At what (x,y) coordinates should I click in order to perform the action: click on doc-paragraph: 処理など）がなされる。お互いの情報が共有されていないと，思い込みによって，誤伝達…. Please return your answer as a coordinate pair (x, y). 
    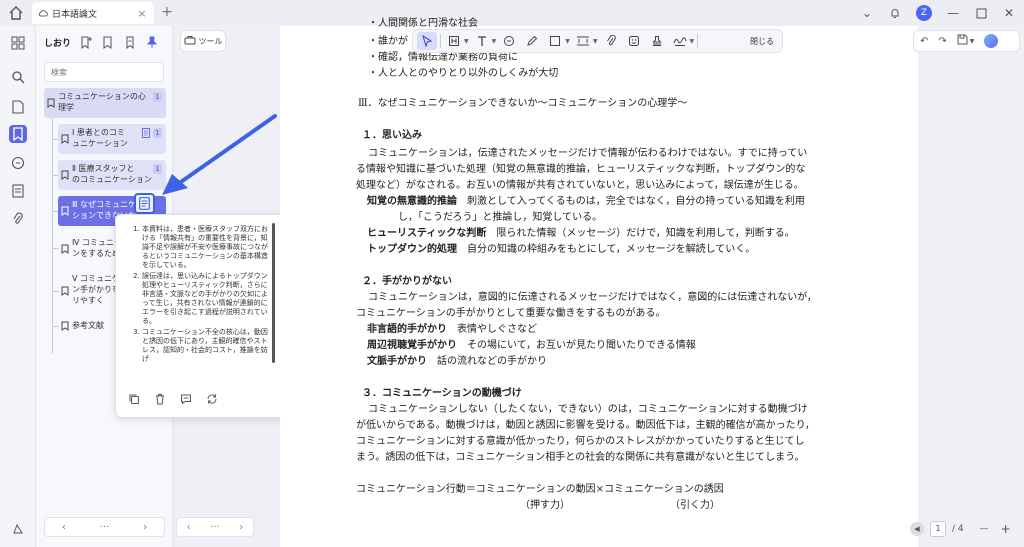
    Looking at the image, I should click on (580, 185).